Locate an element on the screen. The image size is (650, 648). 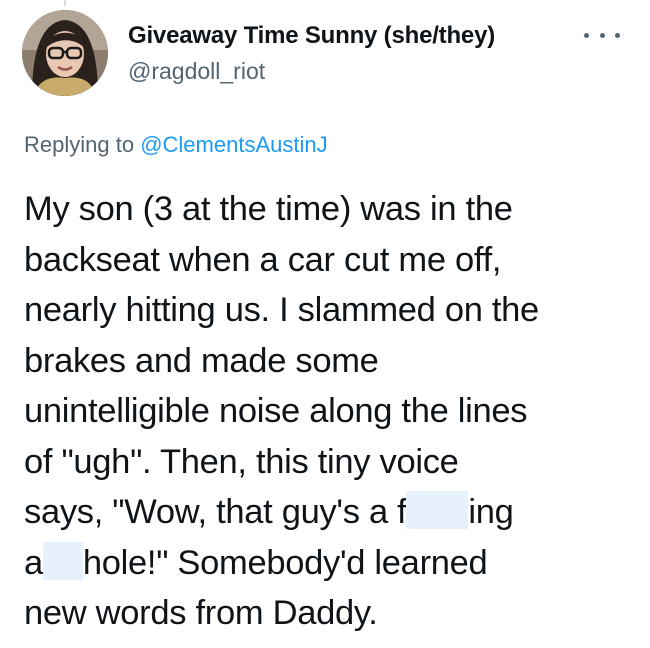
user-avatar-photo-icon is located at coordinates (65, 53).